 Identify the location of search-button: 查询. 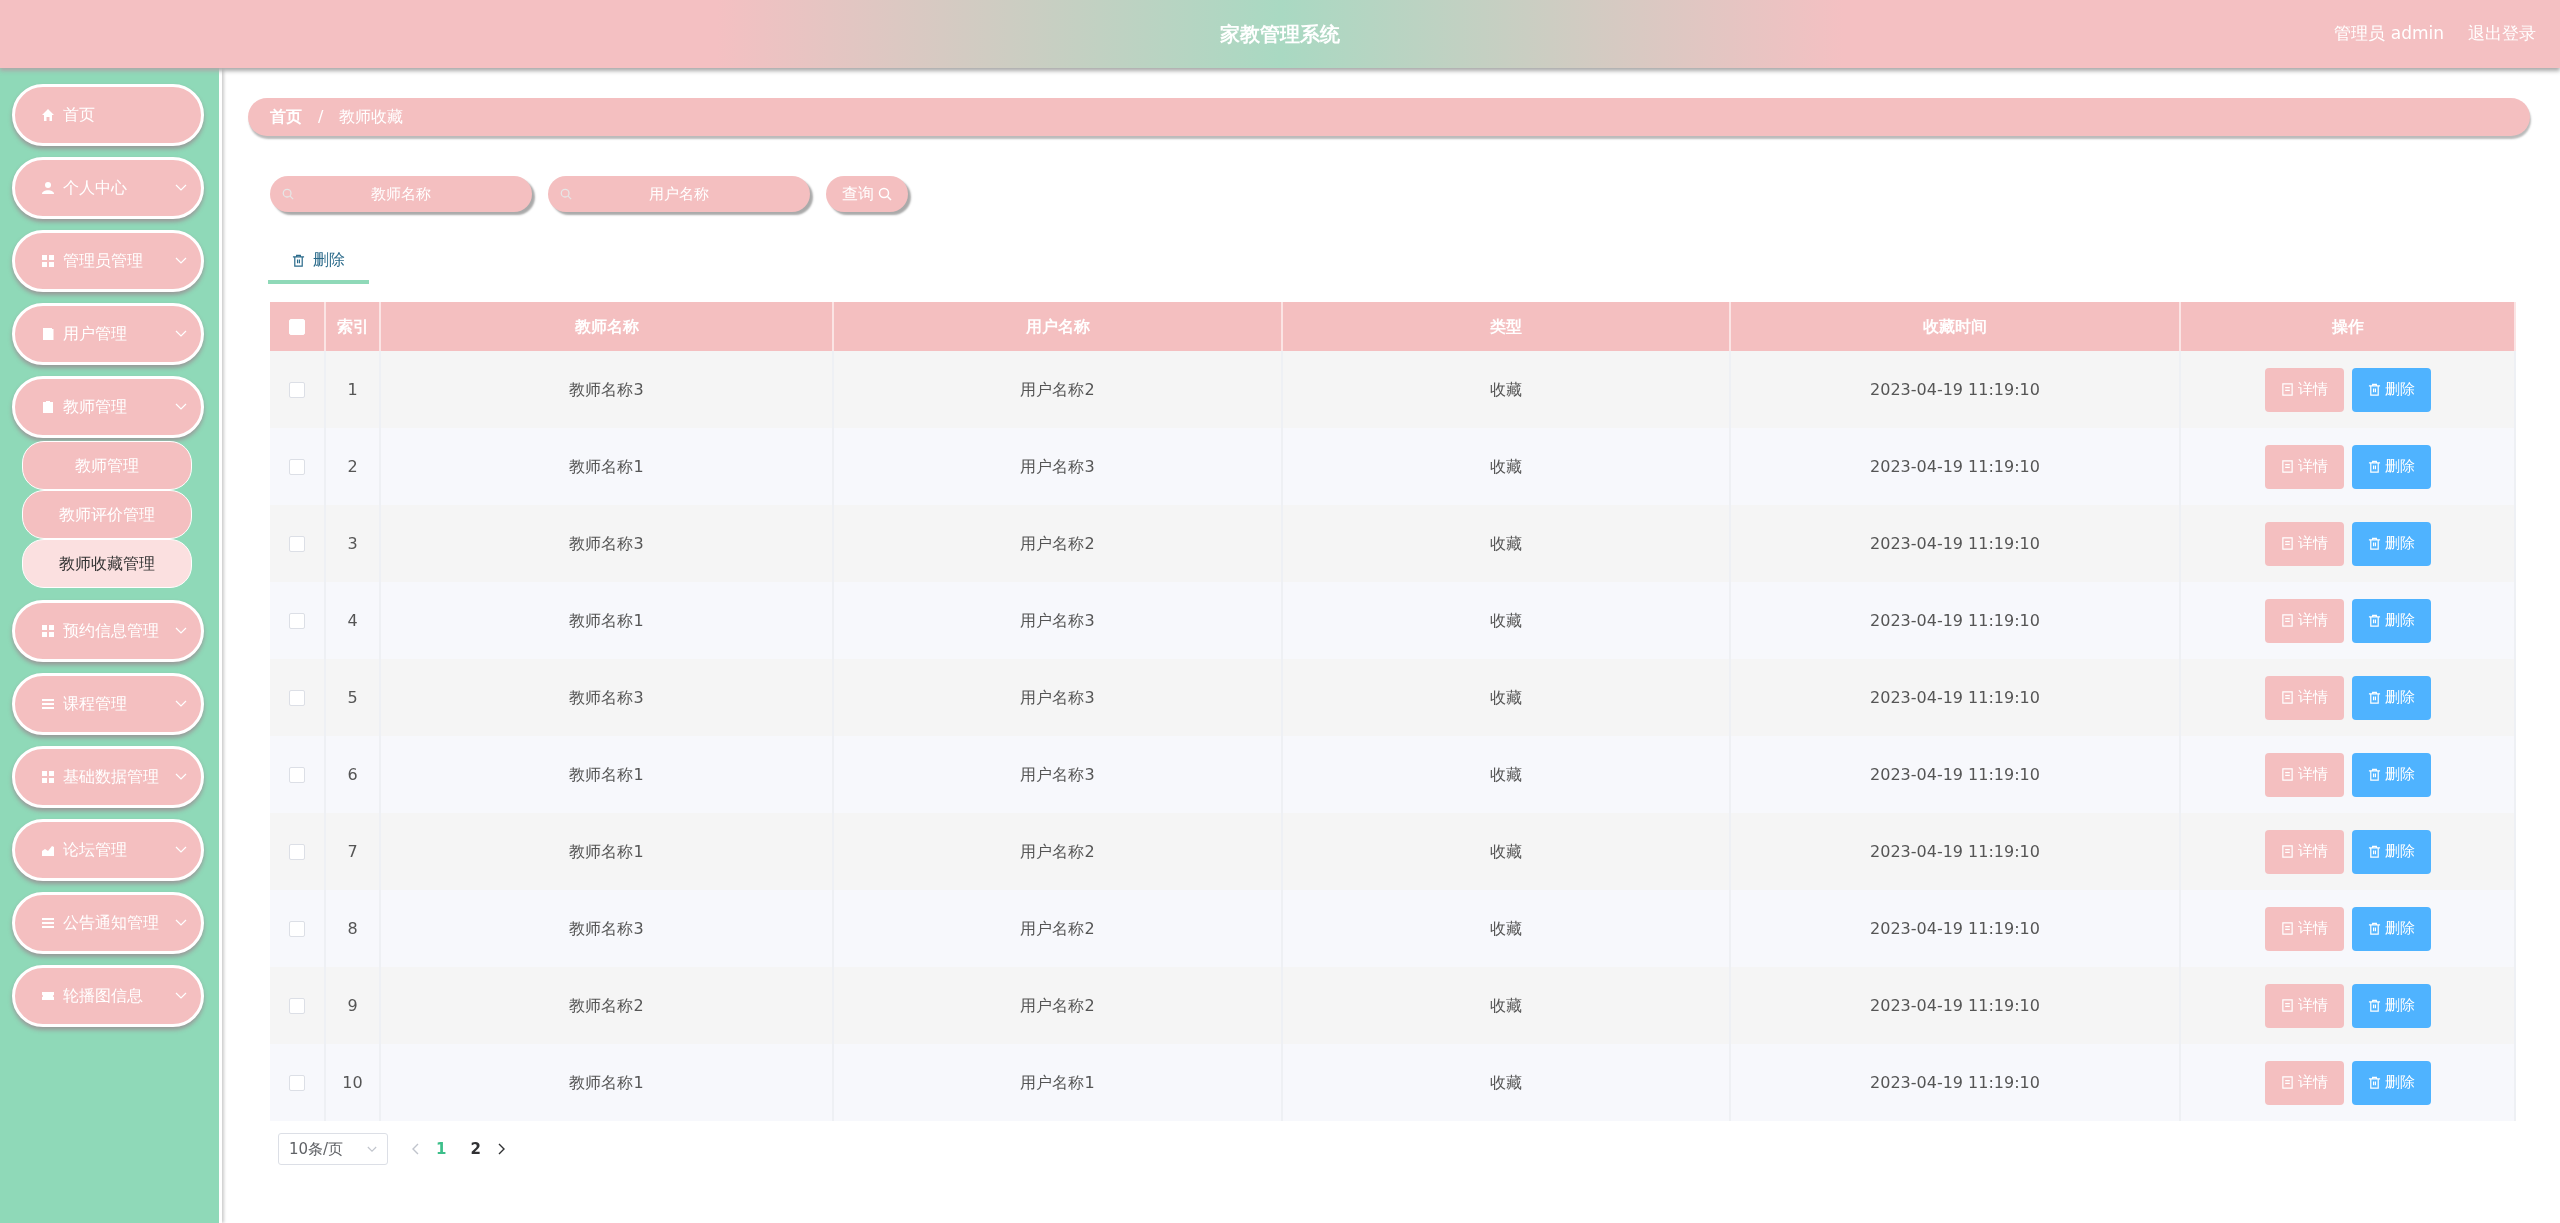
(867, 194).